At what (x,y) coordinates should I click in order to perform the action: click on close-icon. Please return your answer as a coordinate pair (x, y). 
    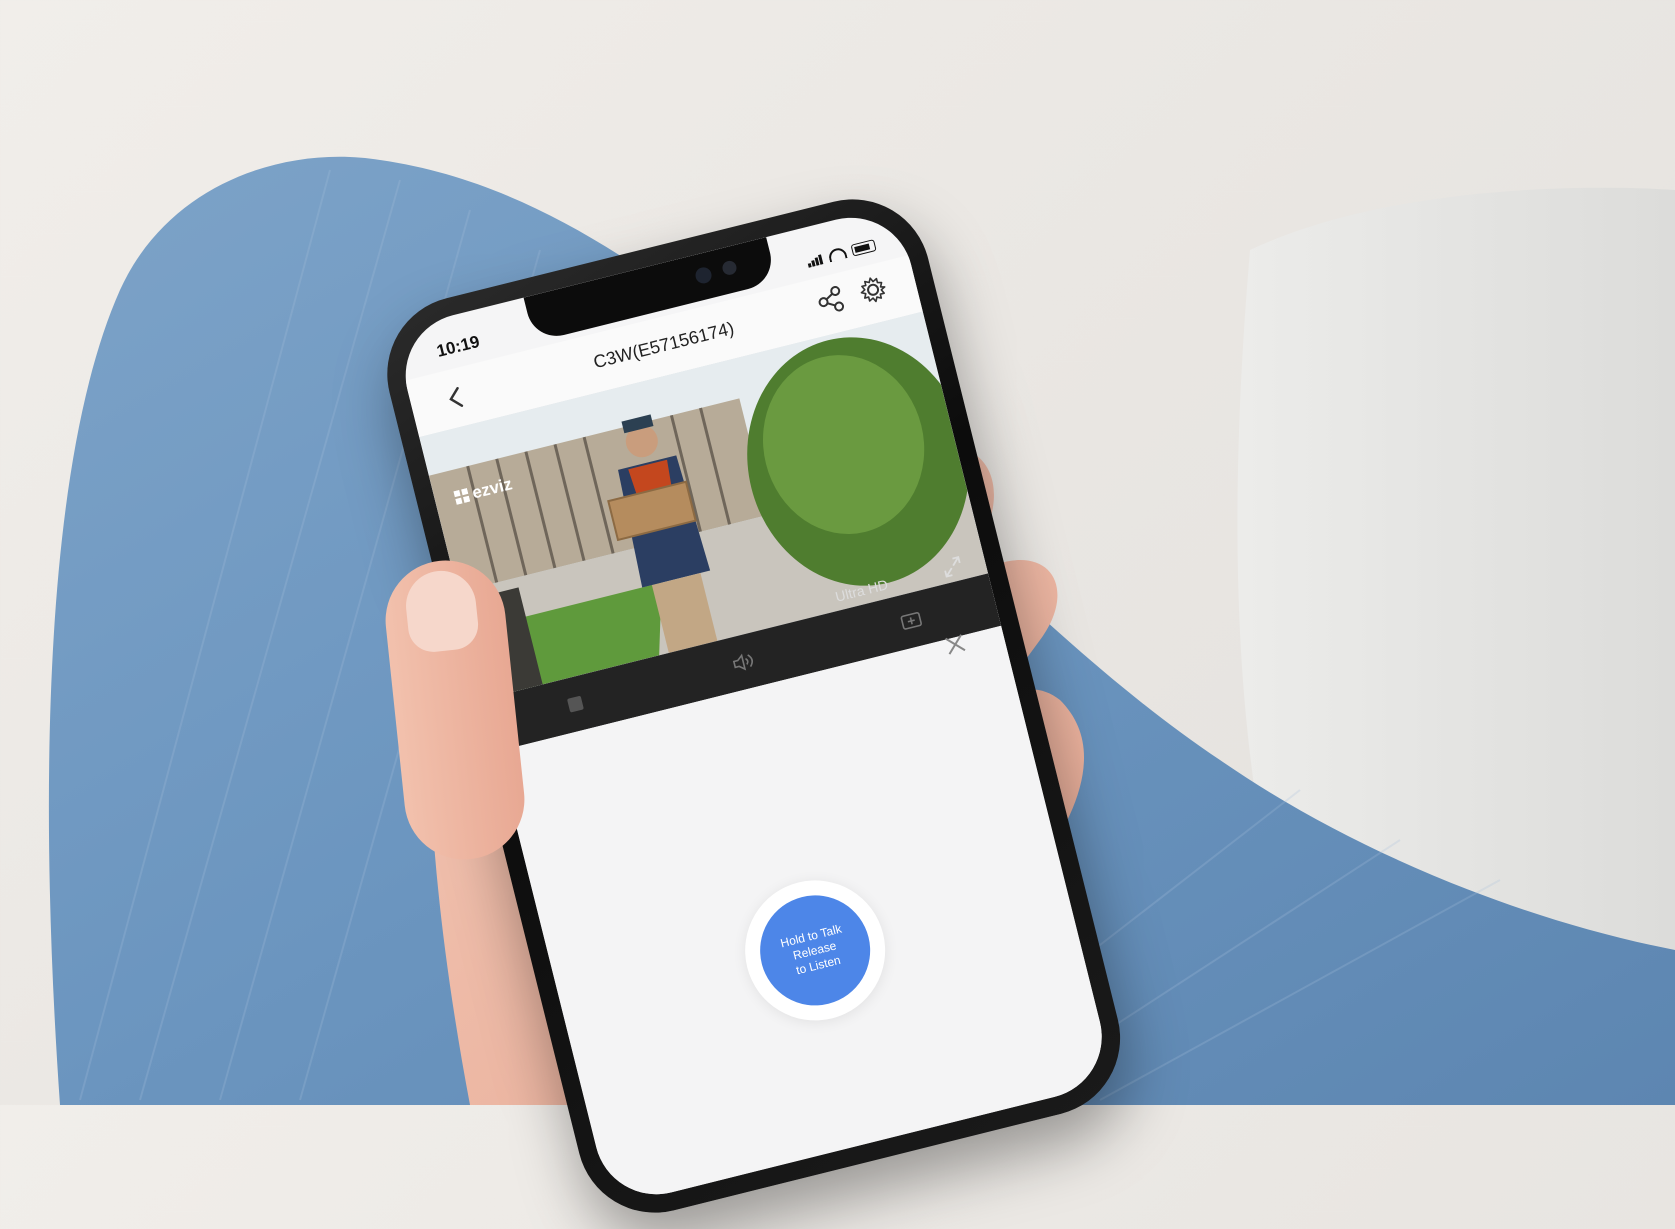
    Looking at the image, I should click on (956, 645).